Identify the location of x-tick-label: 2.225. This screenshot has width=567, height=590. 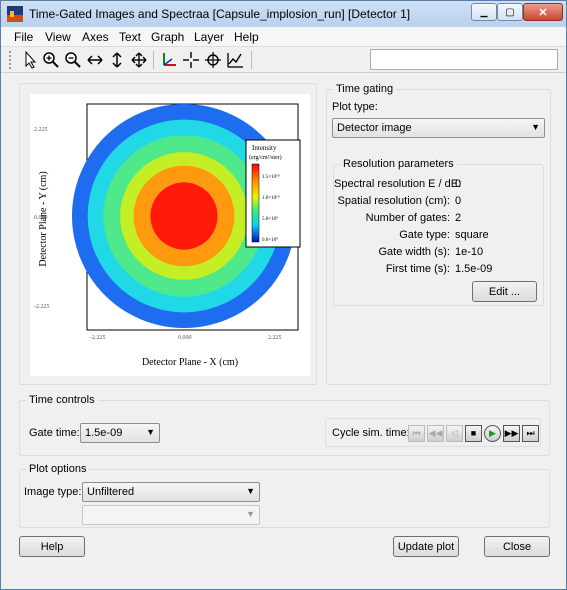
(275, 338).